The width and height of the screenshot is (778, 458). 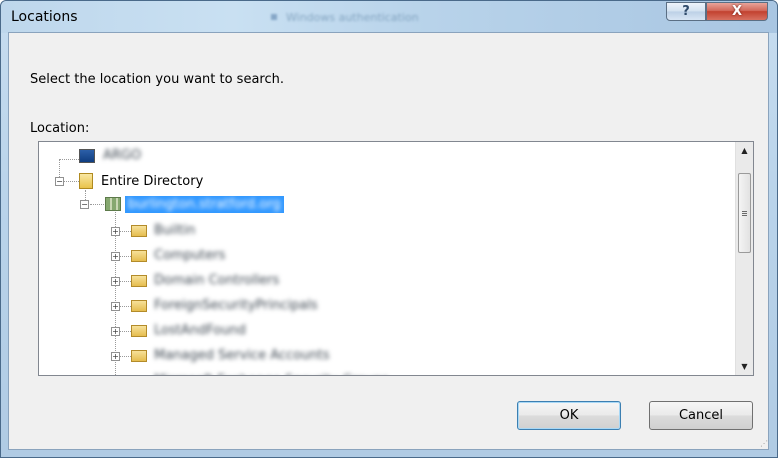 I want to click on scroll-up-arrow-icon: ▲, so click(x=744, y=150).